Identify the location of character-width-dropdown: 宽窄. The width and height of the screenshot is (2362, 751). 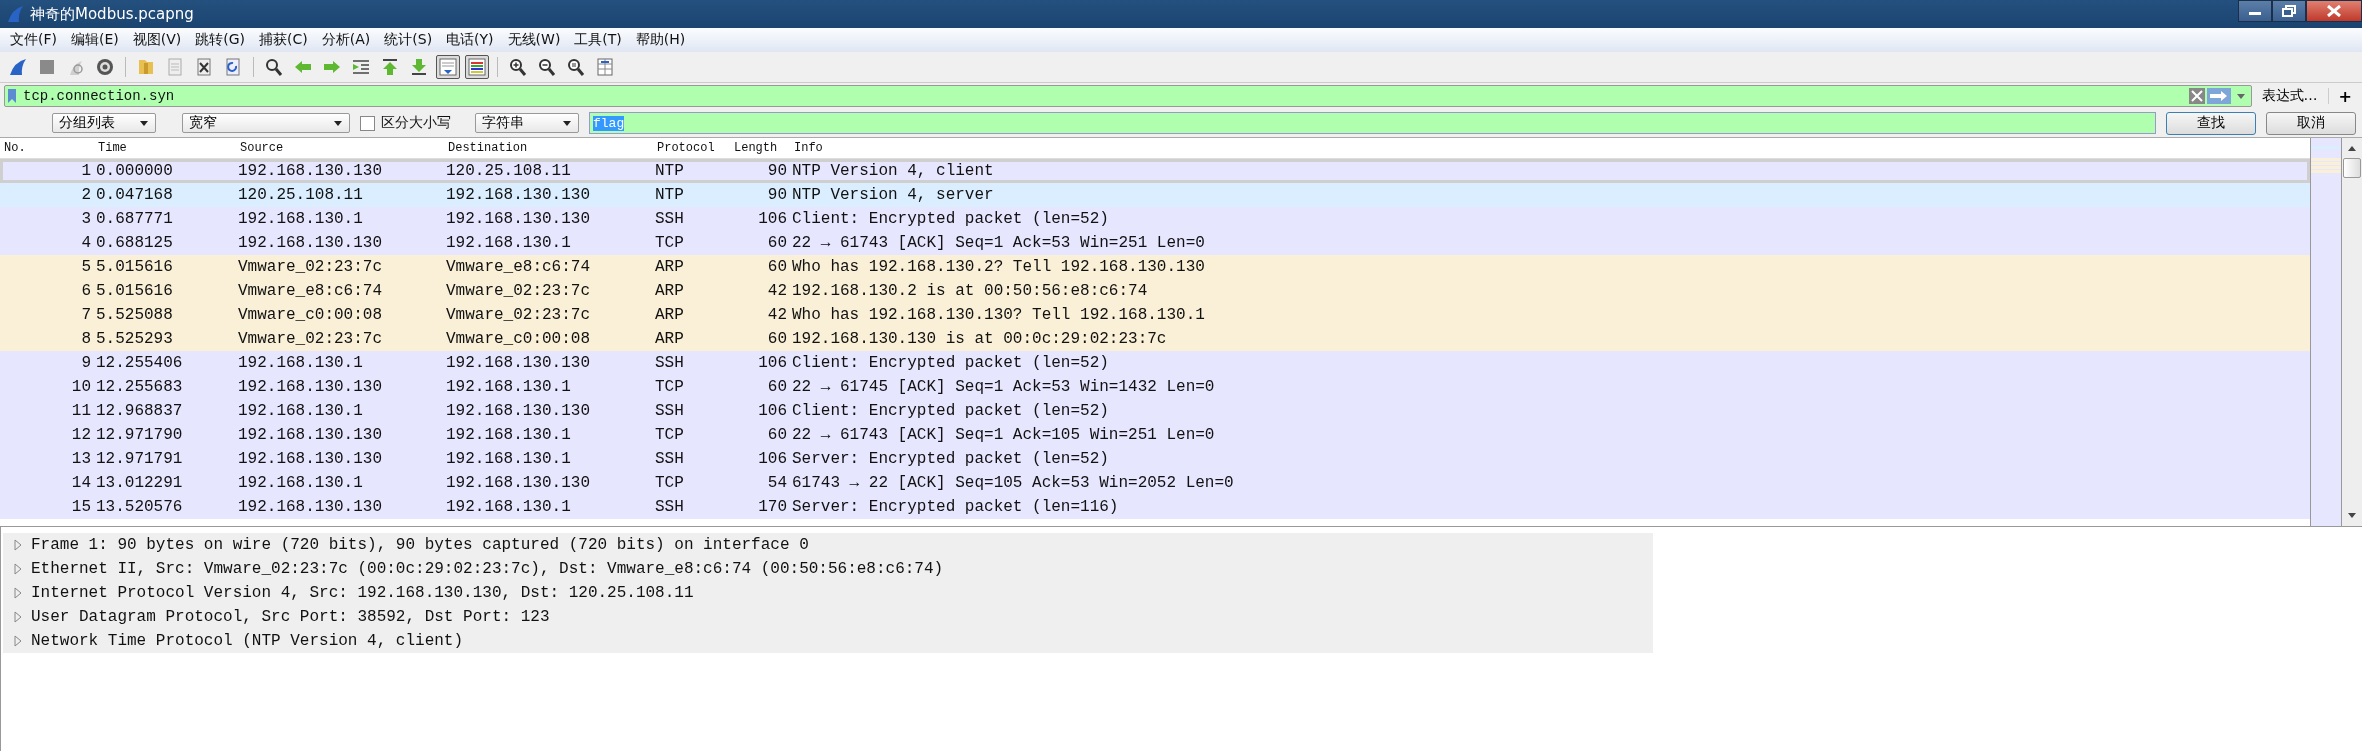
(266, 123).